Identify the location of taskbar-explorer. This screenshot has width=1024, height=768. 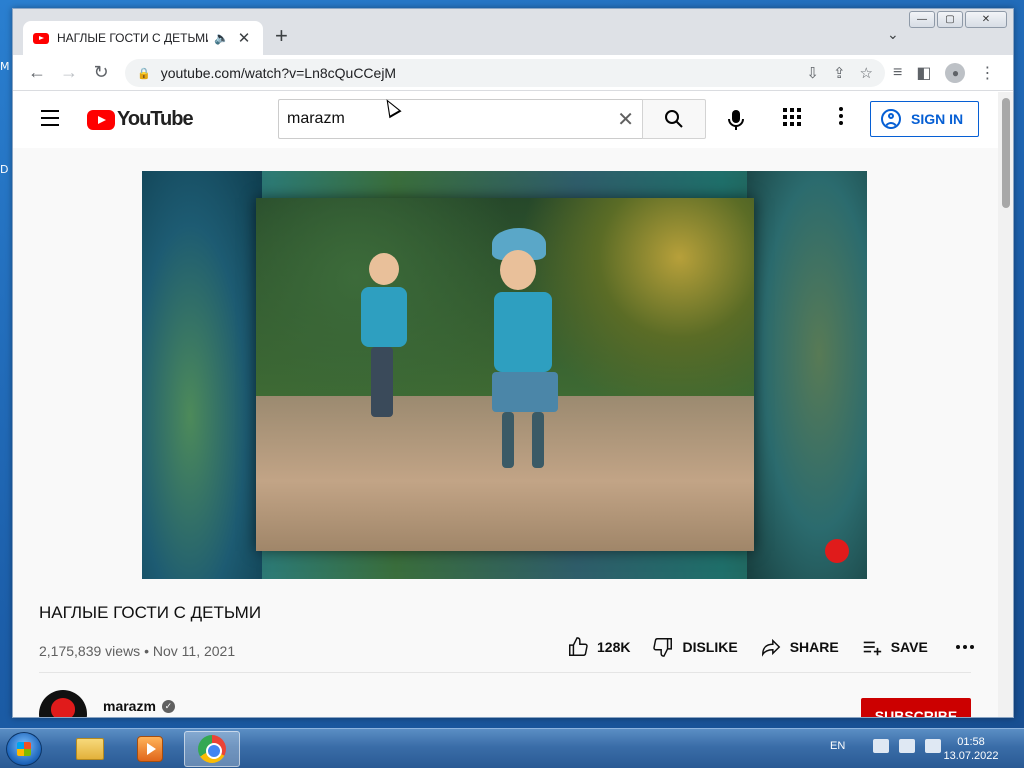
(90, 749).